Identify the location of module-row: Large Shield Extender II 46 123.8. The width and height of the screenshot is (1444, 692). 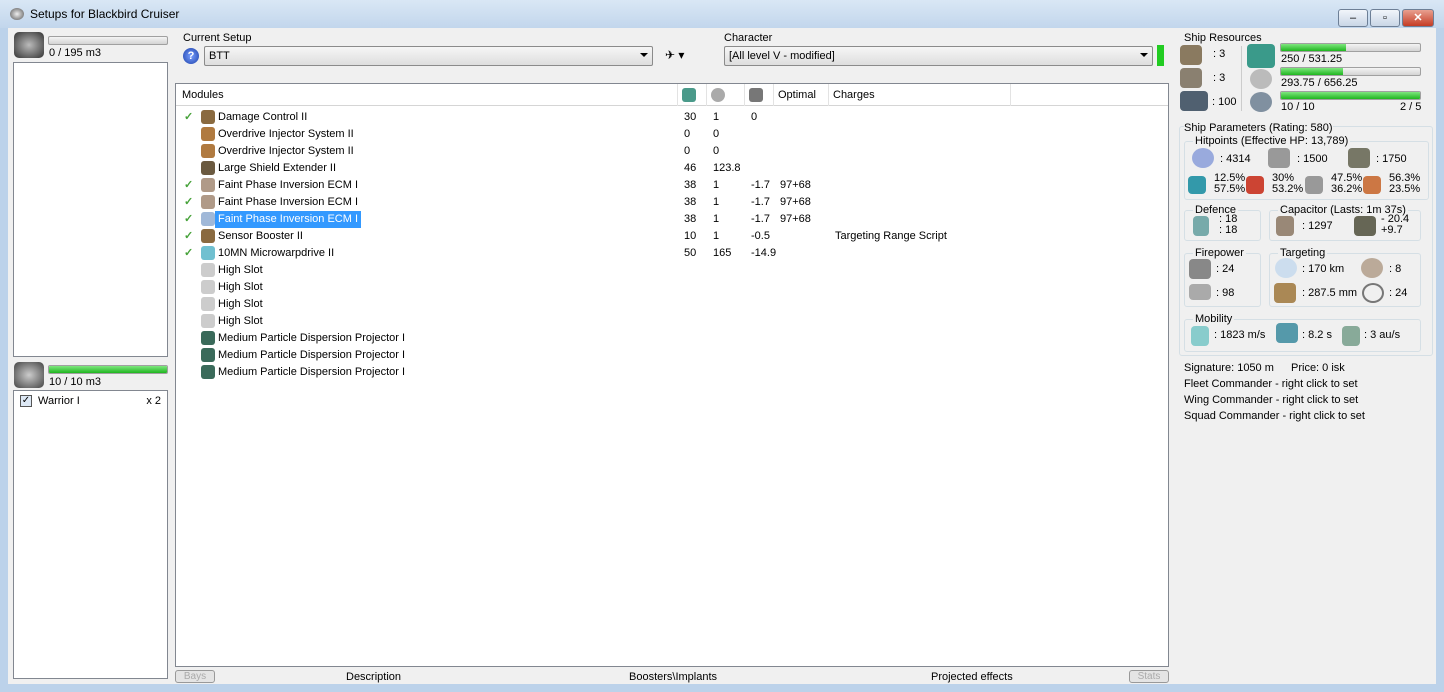
(671, 168).